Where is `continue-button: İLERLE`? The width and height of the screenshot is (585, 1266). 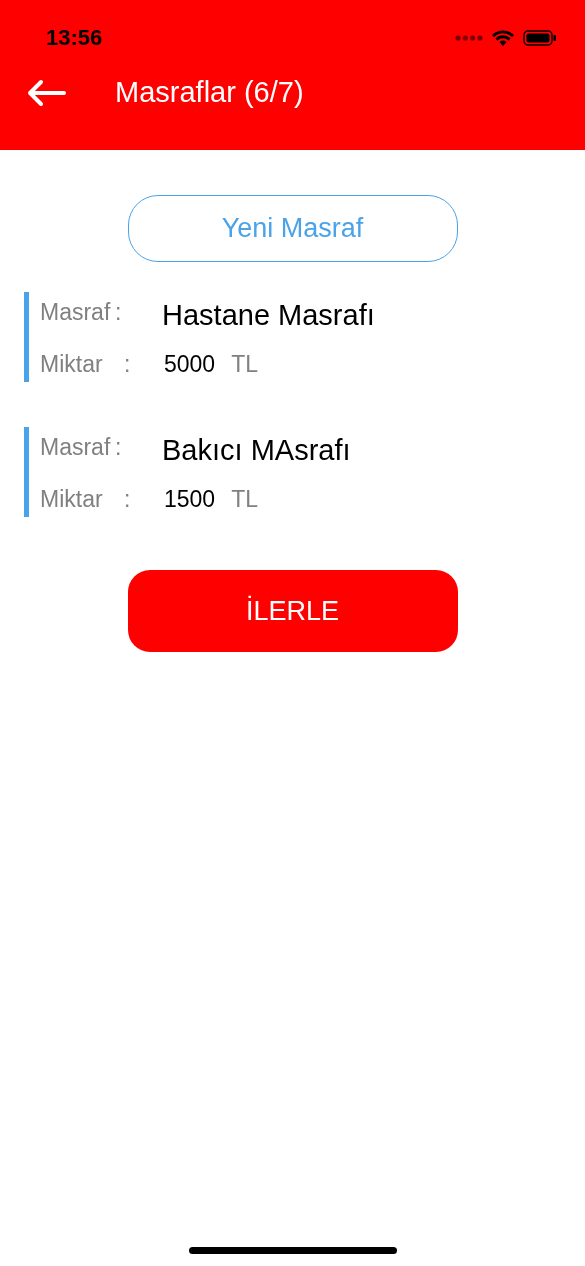
continue-button: İLERLE is located at coordinates (292, 611).